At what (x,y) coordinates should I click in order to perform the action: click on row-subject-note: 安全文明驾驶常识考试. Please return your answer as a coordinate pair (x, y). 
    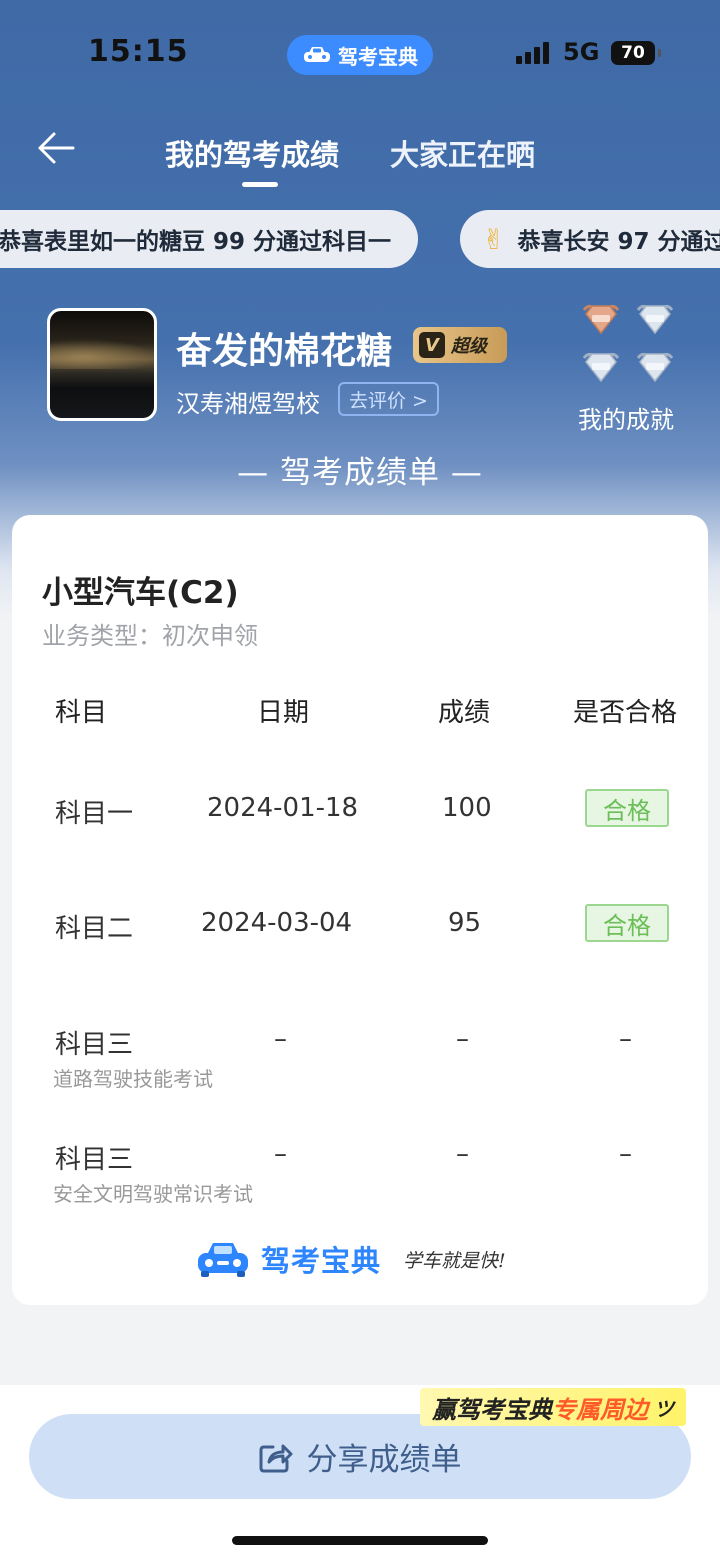
    Looking at the image, I should click on (153, 1194).